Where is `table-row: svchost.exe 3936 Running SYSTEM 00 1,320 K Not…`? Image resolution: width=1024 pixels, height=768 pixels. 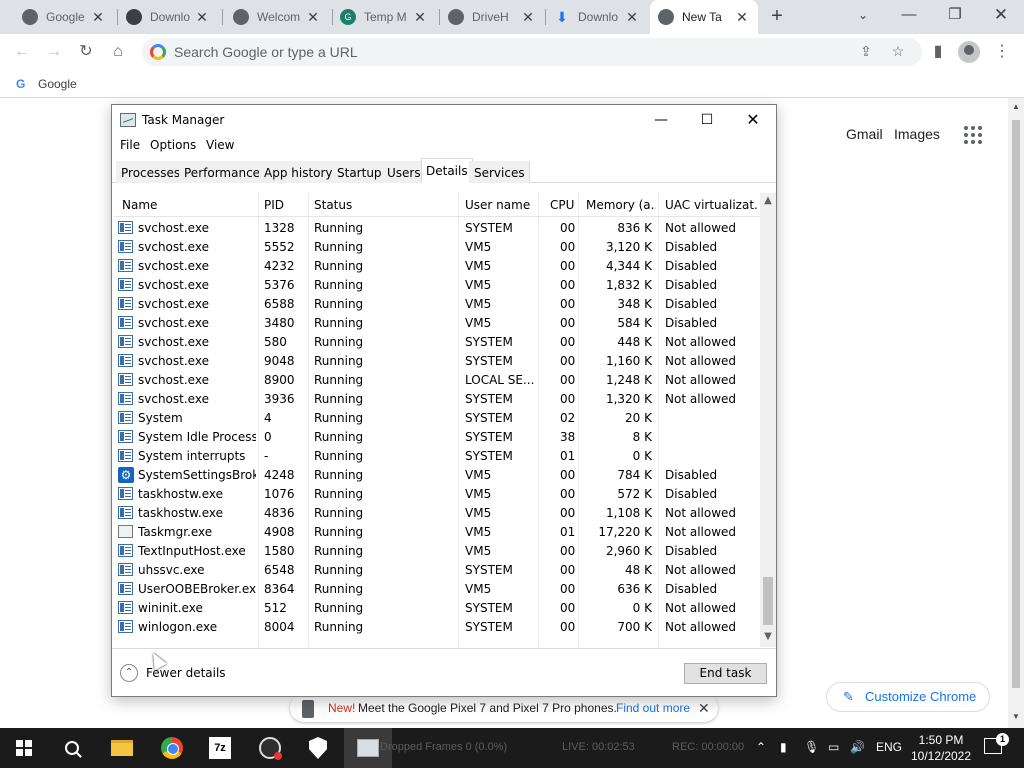 table-row: svchost.exe 3936 Running SYSTEM 00 1,320 K Not… is located at coordinates (437, 399).